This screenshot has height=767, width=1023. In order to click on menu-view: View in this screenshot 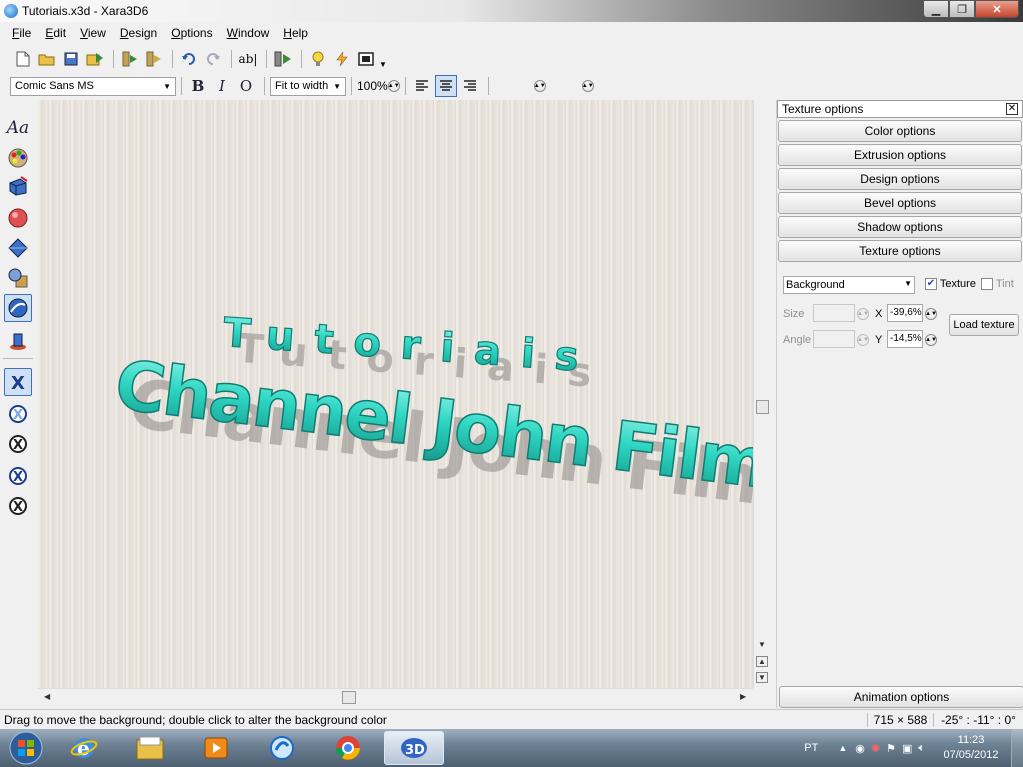, I will do `click(93, 33)`.